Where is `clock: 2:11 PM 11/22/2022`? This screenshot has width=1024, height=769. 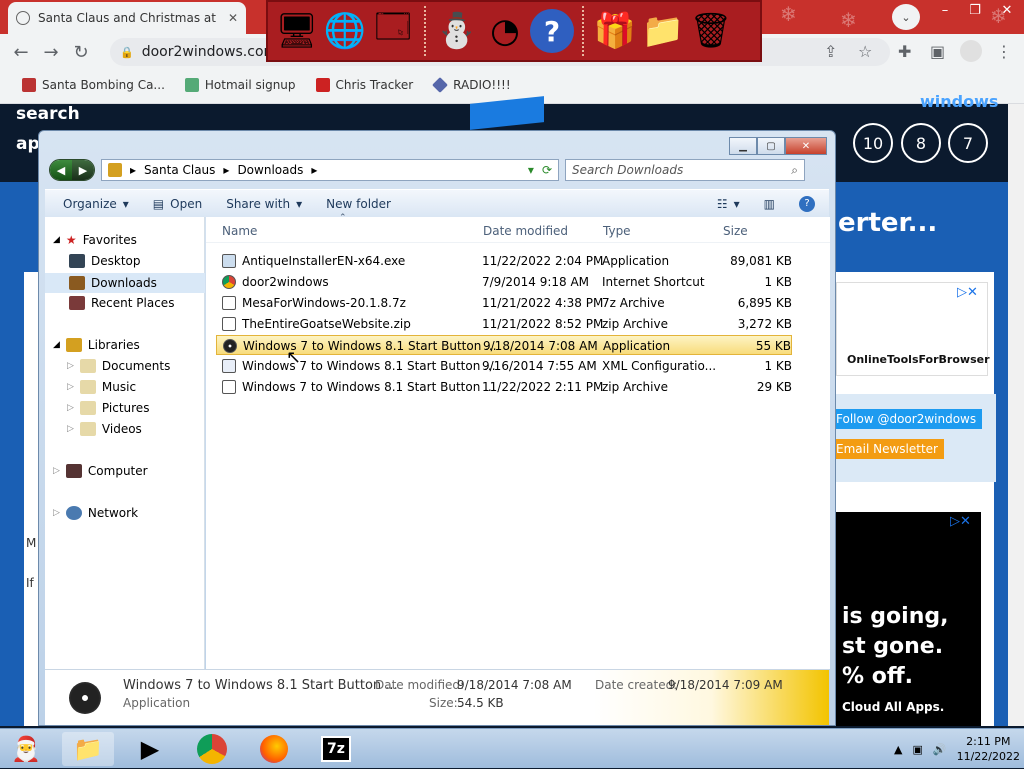 clock: 2:11 PM 11/22/2022 is located at coordinates (988, 749).